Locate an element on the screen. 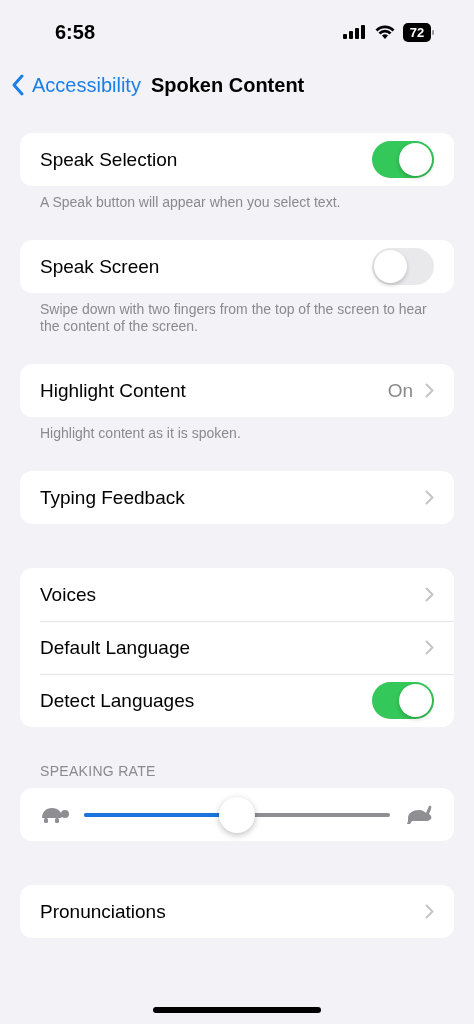  setting-label: Speak Screen is located at coordinates (100, 266).